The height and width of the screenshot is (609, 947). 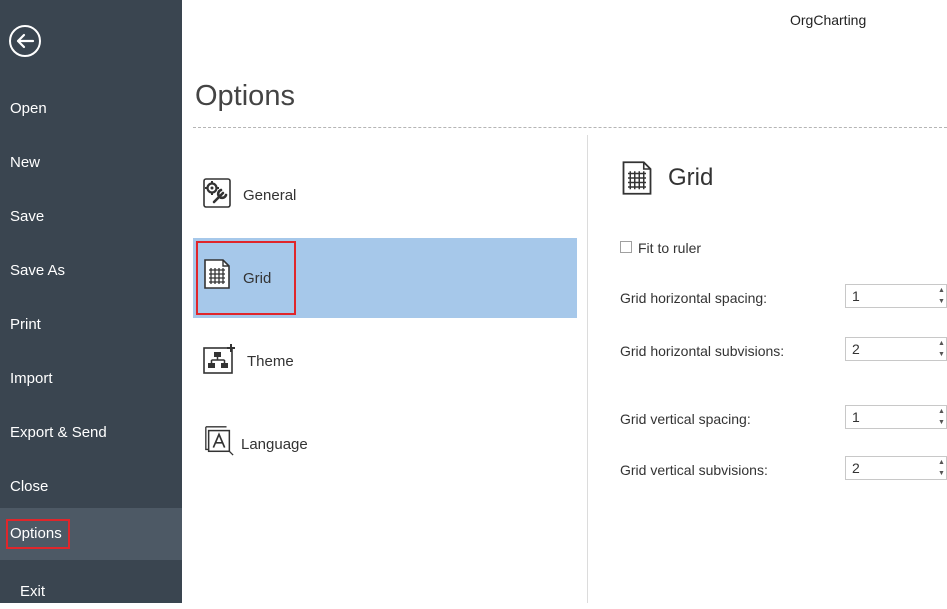 I want to click on grid-horizontal-spacing-label: Grid horizontal spacing:, so click(x=694, y=298).